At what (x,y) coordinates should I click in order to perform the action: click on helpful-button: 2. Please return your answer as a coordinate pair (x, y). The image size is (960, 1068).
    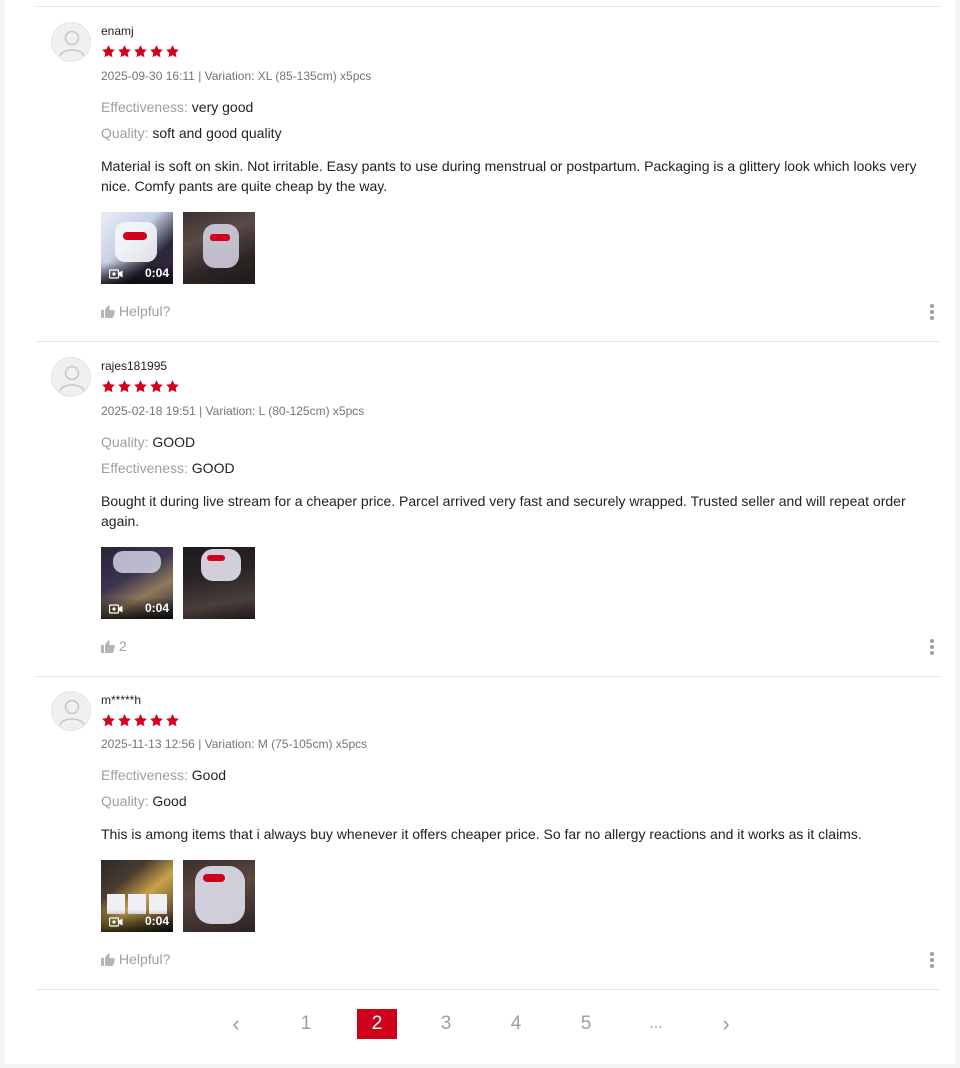
    Looking at the image, I should click on (114, 646).